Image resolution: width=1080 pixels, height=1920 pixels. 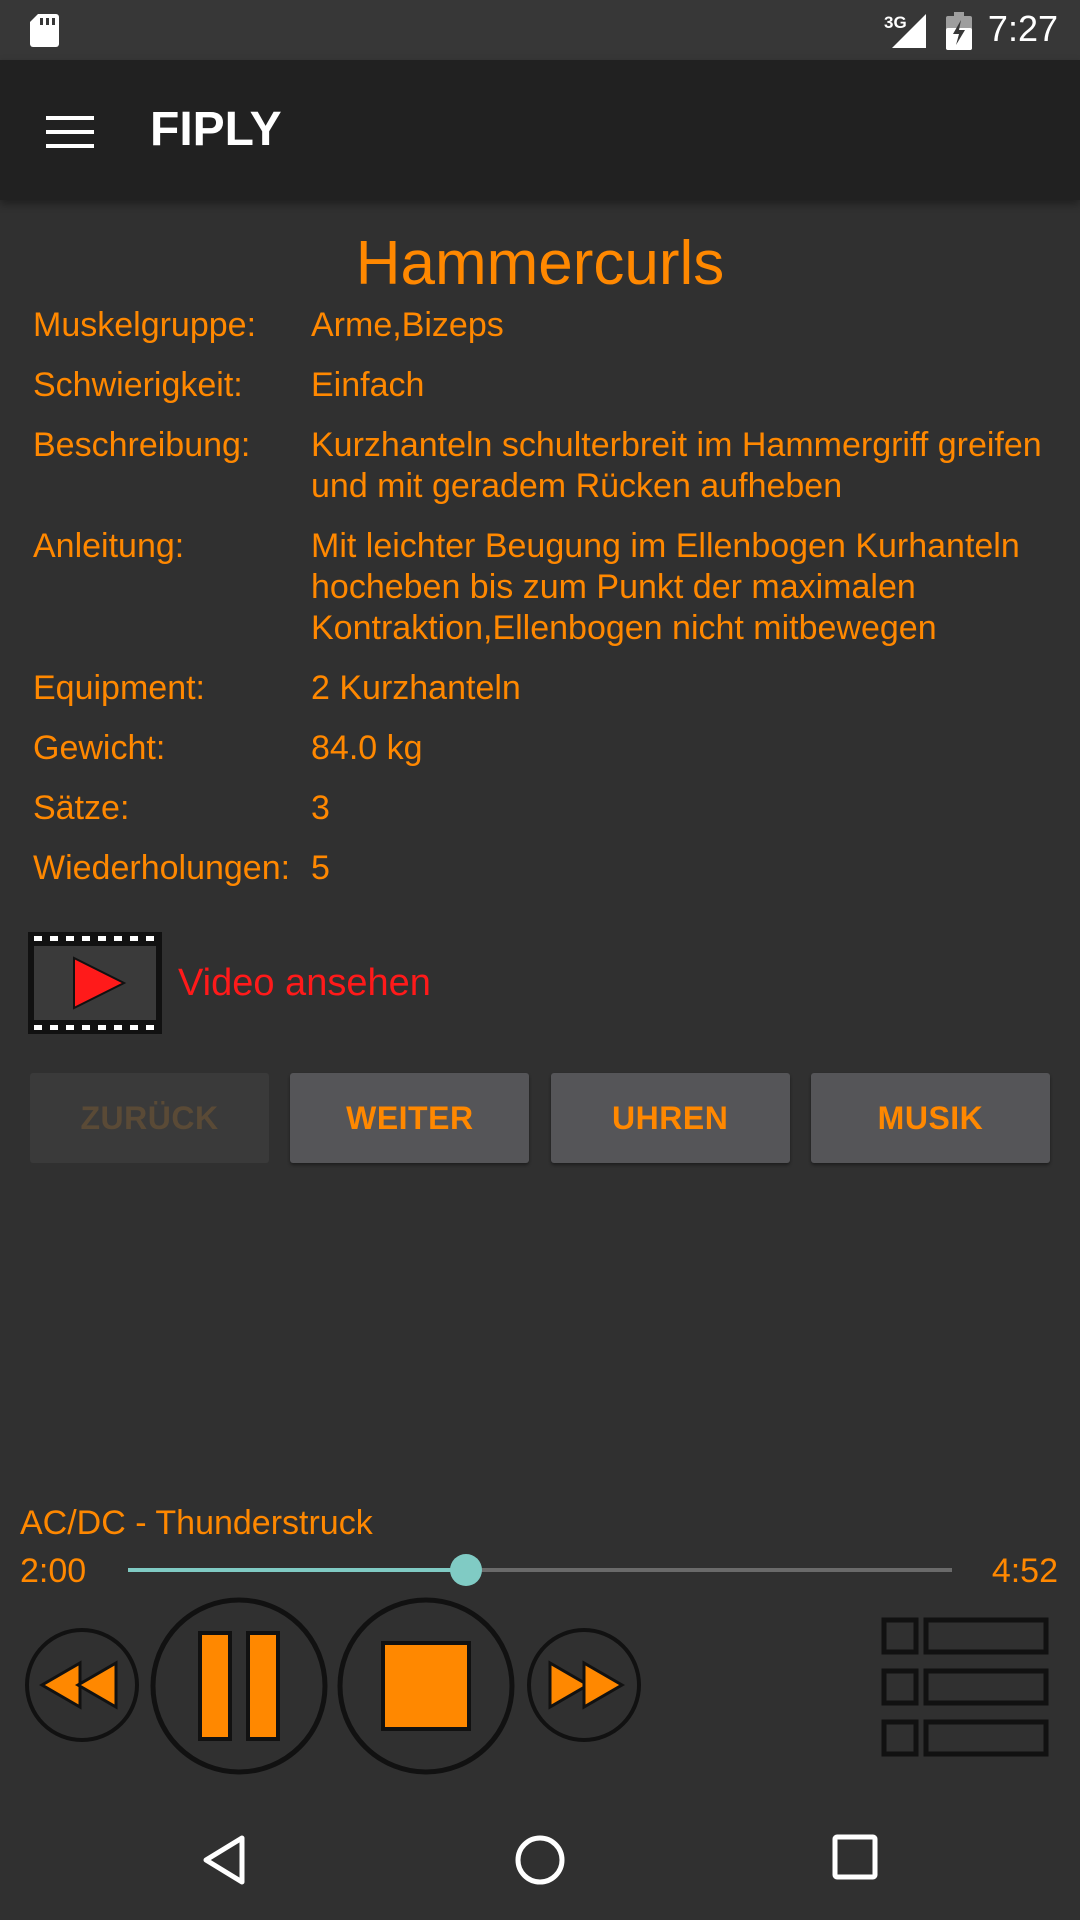 I want to click on watch-video-link: Video ansehen, so click(x=278, y=983).